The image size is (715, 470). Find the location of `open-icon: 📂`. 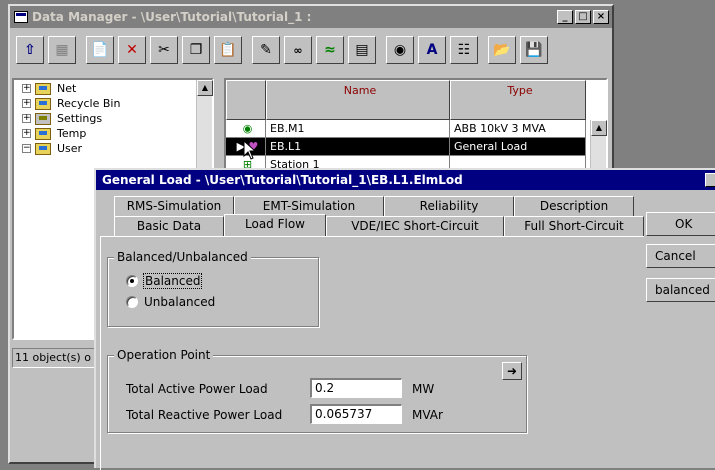

open-icon: 📂 is located at coordinates (502, 50).